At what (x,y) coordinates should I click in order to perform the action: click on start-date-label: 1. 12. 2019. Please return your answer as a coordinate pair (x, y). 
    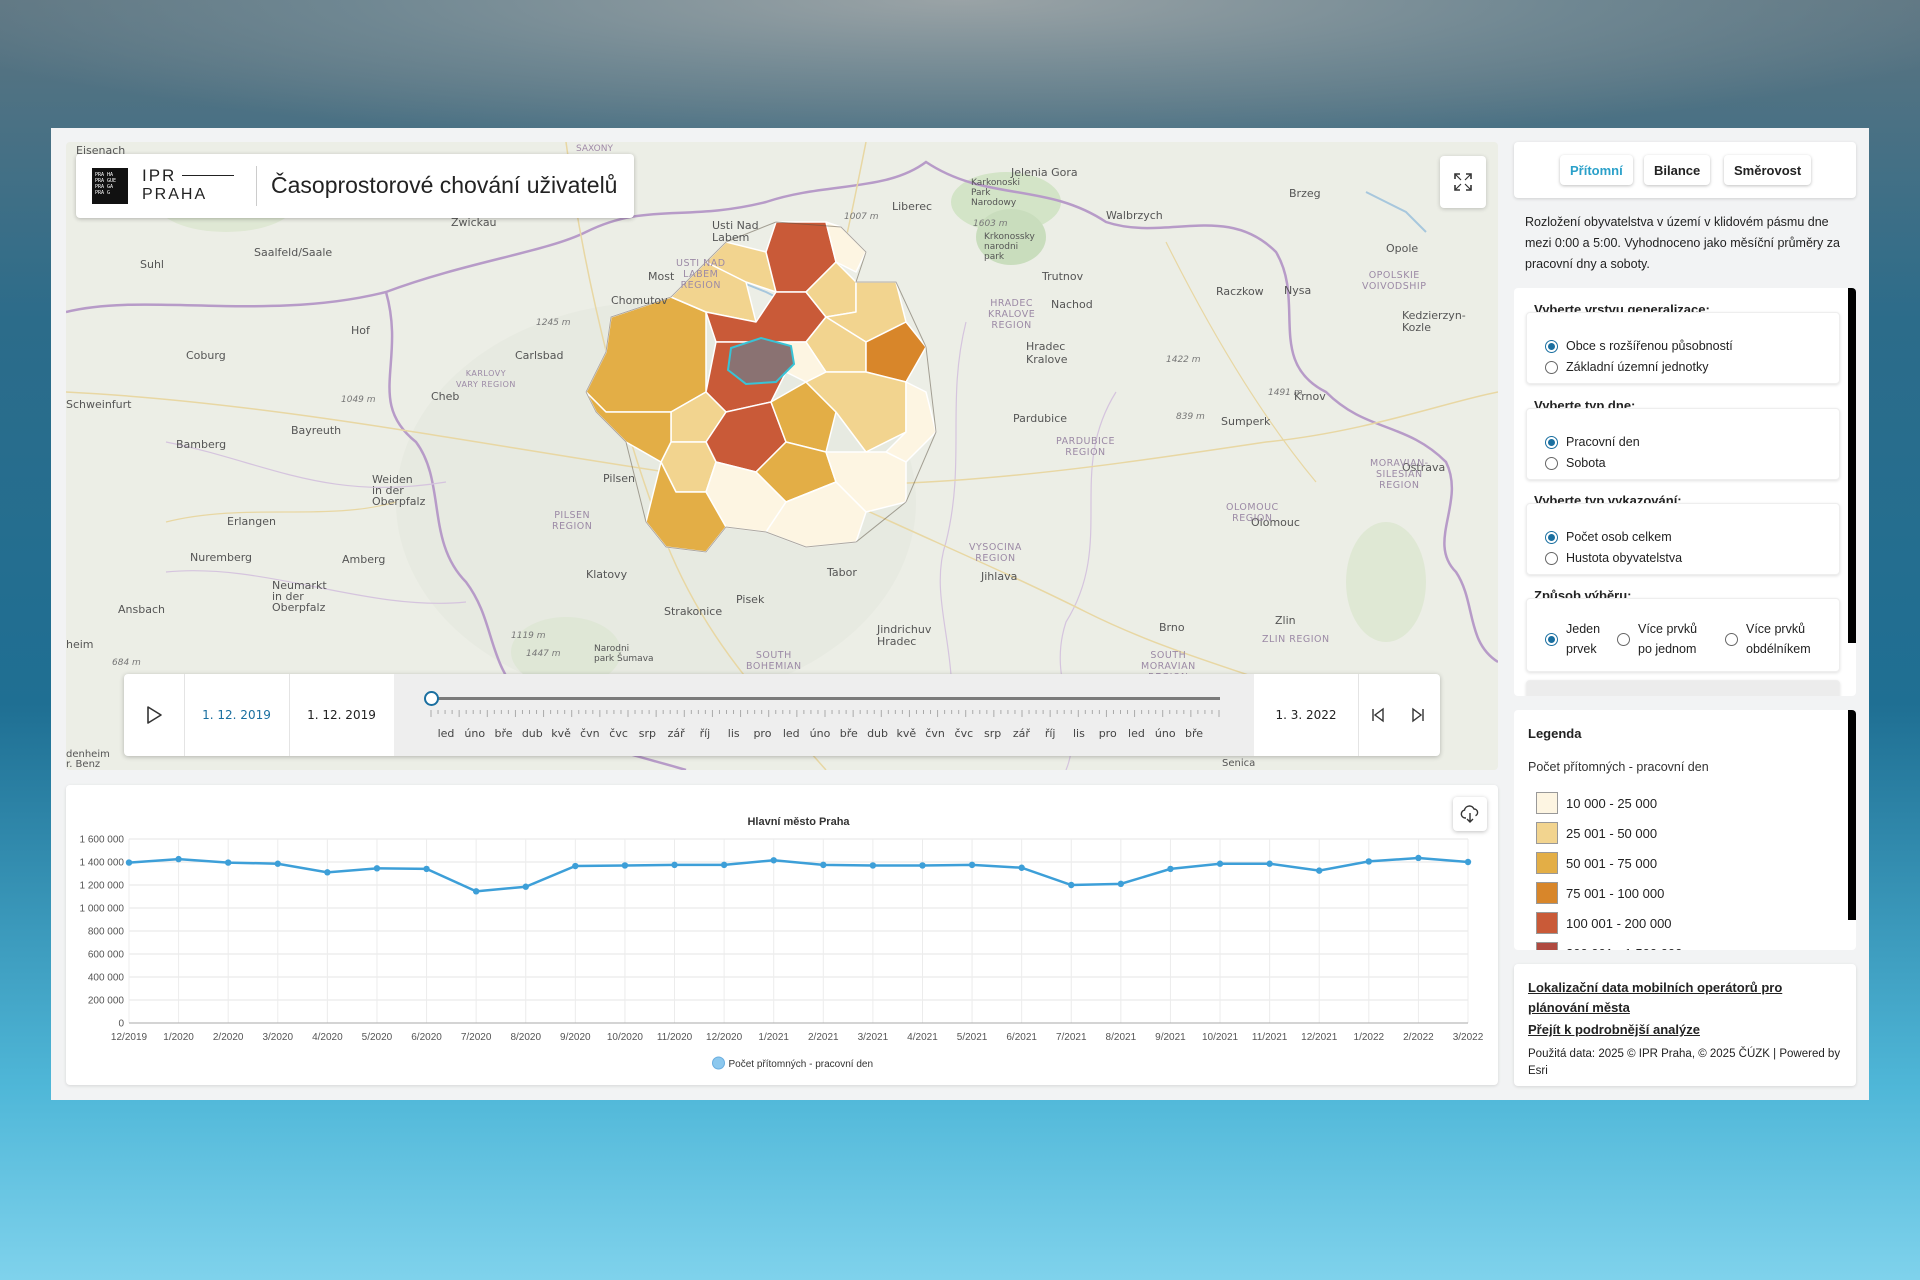
    Looking at the image, I should click on (341, 715).